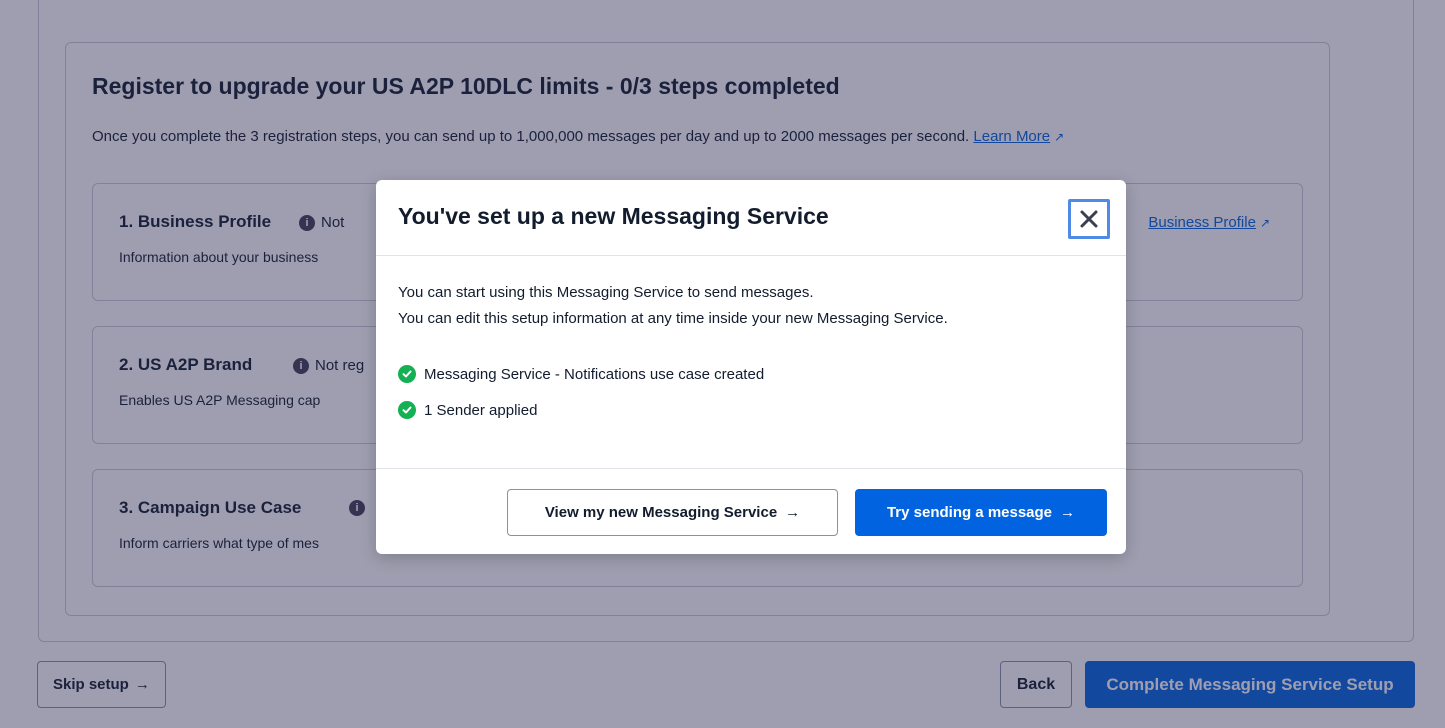  I want to click on list-item: 1 Sender applied, so click(751, 410).